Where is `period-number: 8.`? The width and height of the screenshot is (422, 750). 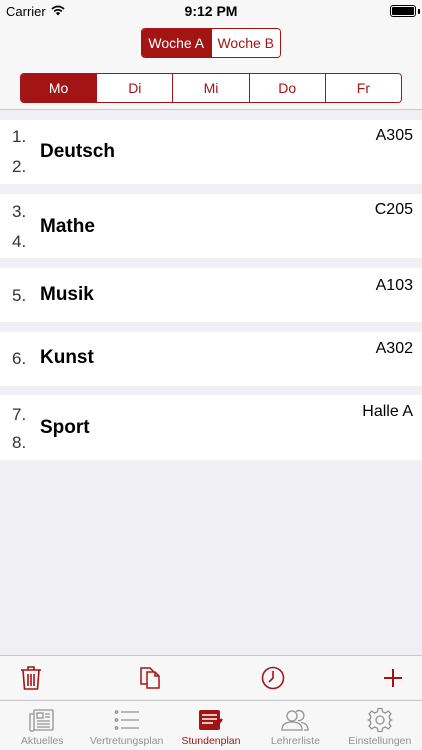 period-number: 8. is located at coordinates (19, 442).